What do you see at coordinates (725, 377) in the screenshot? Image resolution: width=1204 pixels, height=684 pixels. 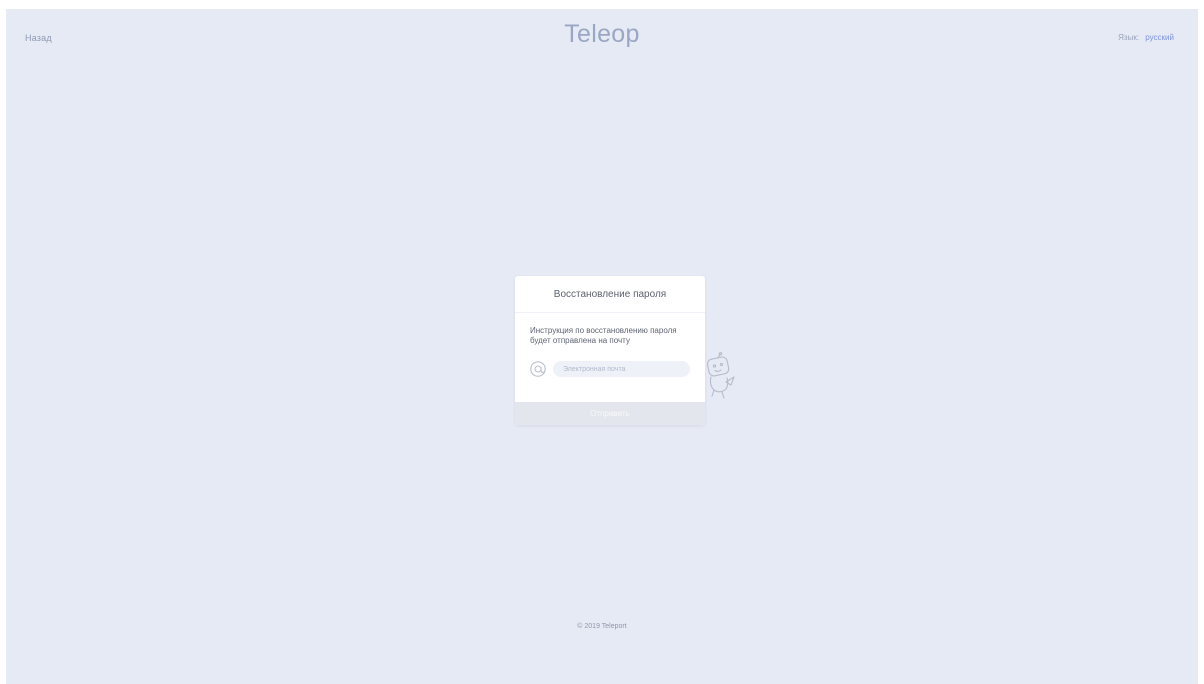 I see `robot-mascot-icon` at bounding box center [725, 377].